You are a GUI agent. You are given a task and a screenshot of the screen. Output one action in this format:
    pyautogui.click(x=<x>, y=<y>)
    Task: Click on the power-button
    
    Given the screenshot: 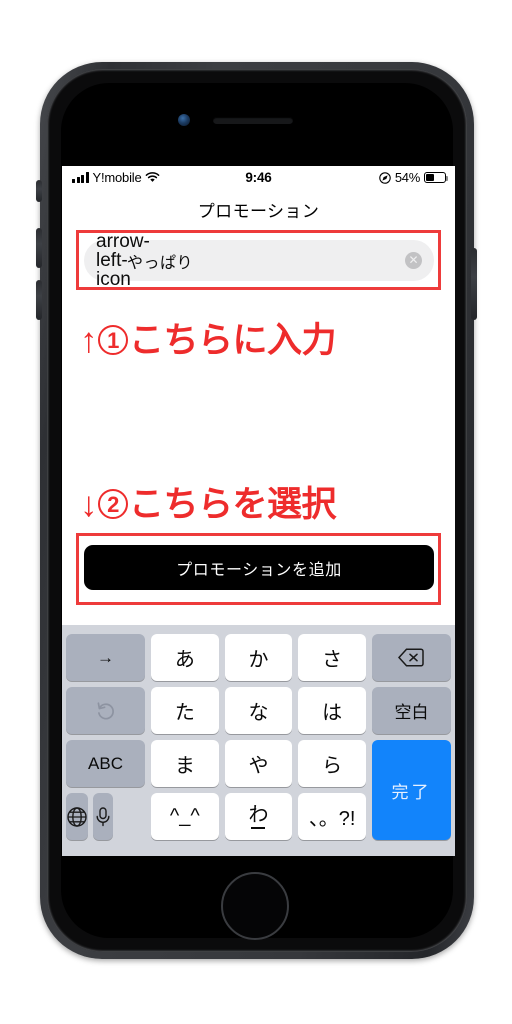 What is the action you would take?
    pyautogui.click(x=474, y=284)
    